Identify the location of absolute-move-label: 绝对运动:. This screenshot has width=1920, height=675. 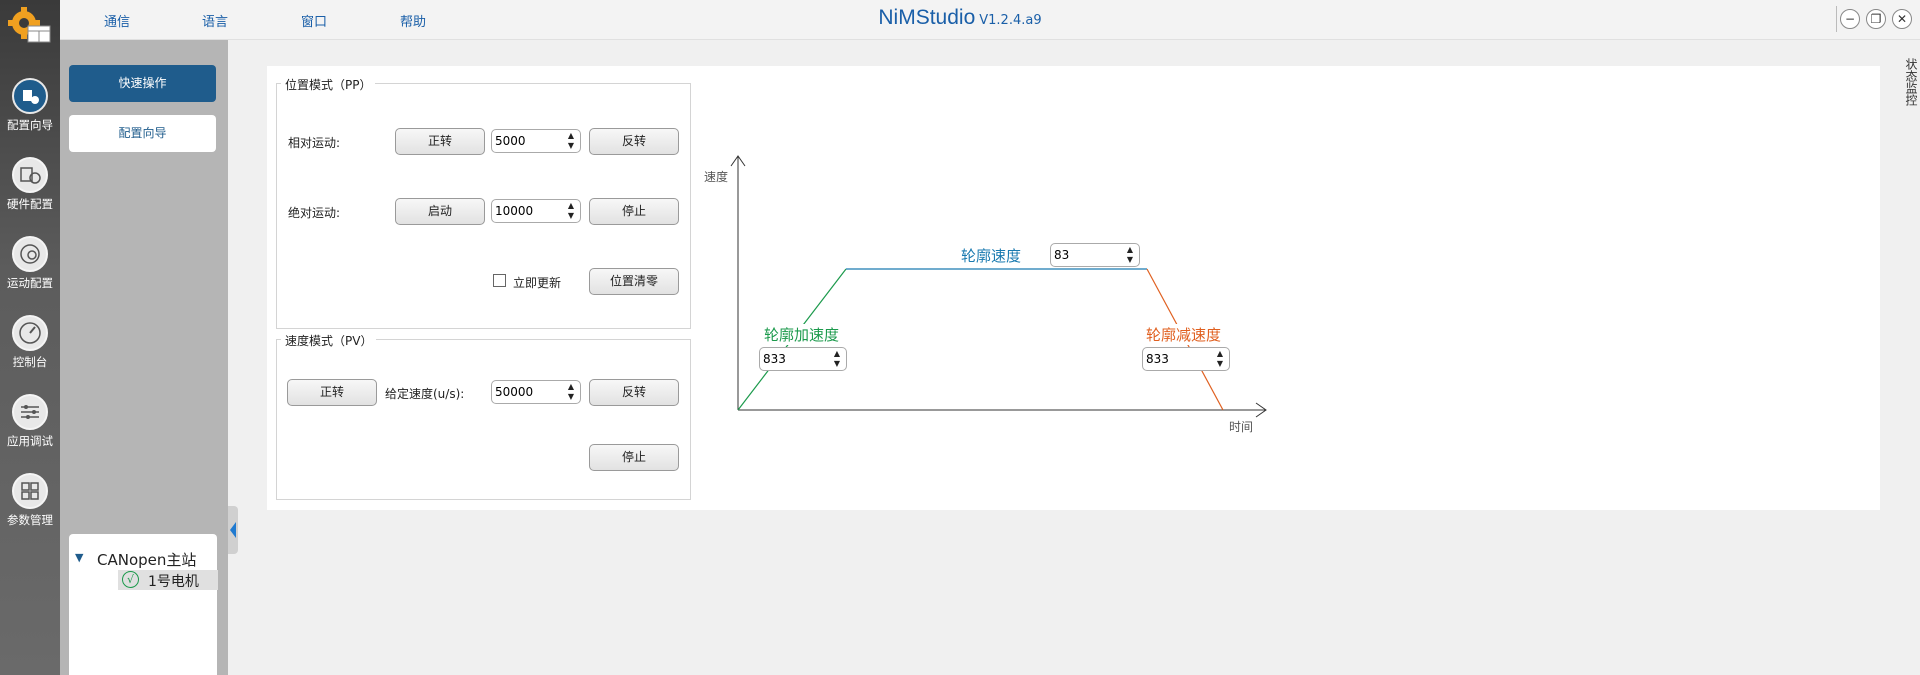
(314, 213).